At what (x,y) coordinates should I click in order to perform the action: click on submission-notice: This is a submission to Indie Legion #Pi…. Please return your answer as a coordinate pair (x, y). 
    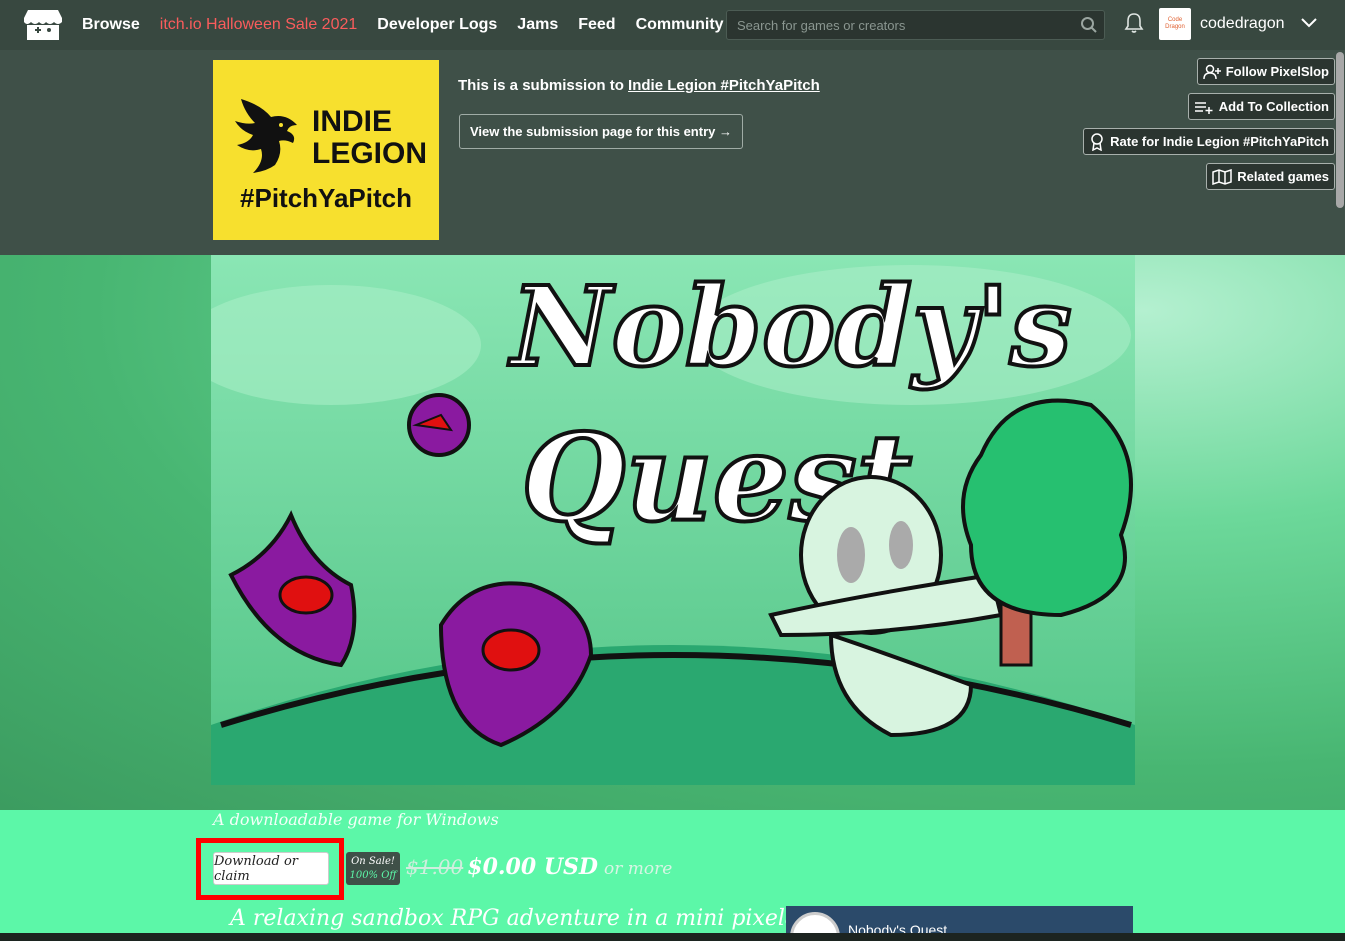
    Looking at the image, I should click on (639, 85).